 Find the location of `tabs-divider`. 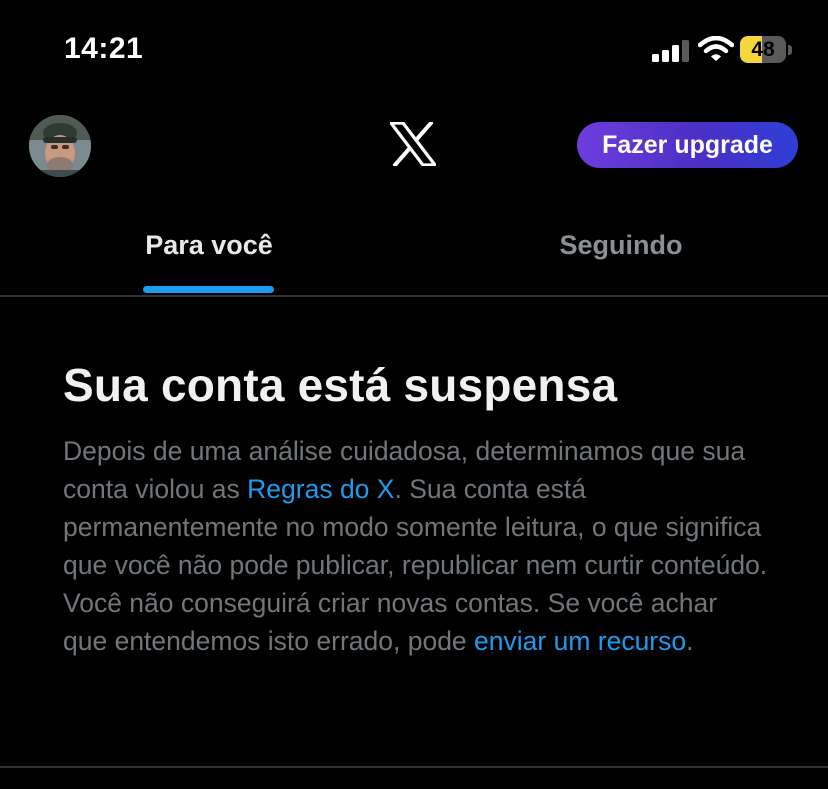

tabs-divider is located at coordinates (414, 296).